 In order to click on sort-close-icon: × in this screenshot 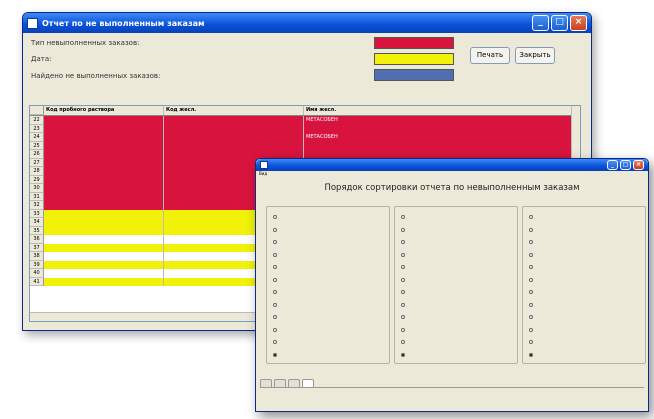, I will do `click(638, 165)`.